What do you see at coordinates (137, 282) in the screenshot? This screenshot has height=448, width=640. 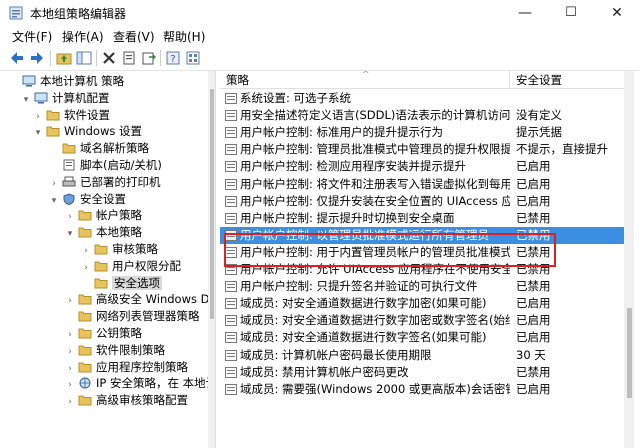 I see `tree-item-label: 安全选项` at bounding box center [137, 282].